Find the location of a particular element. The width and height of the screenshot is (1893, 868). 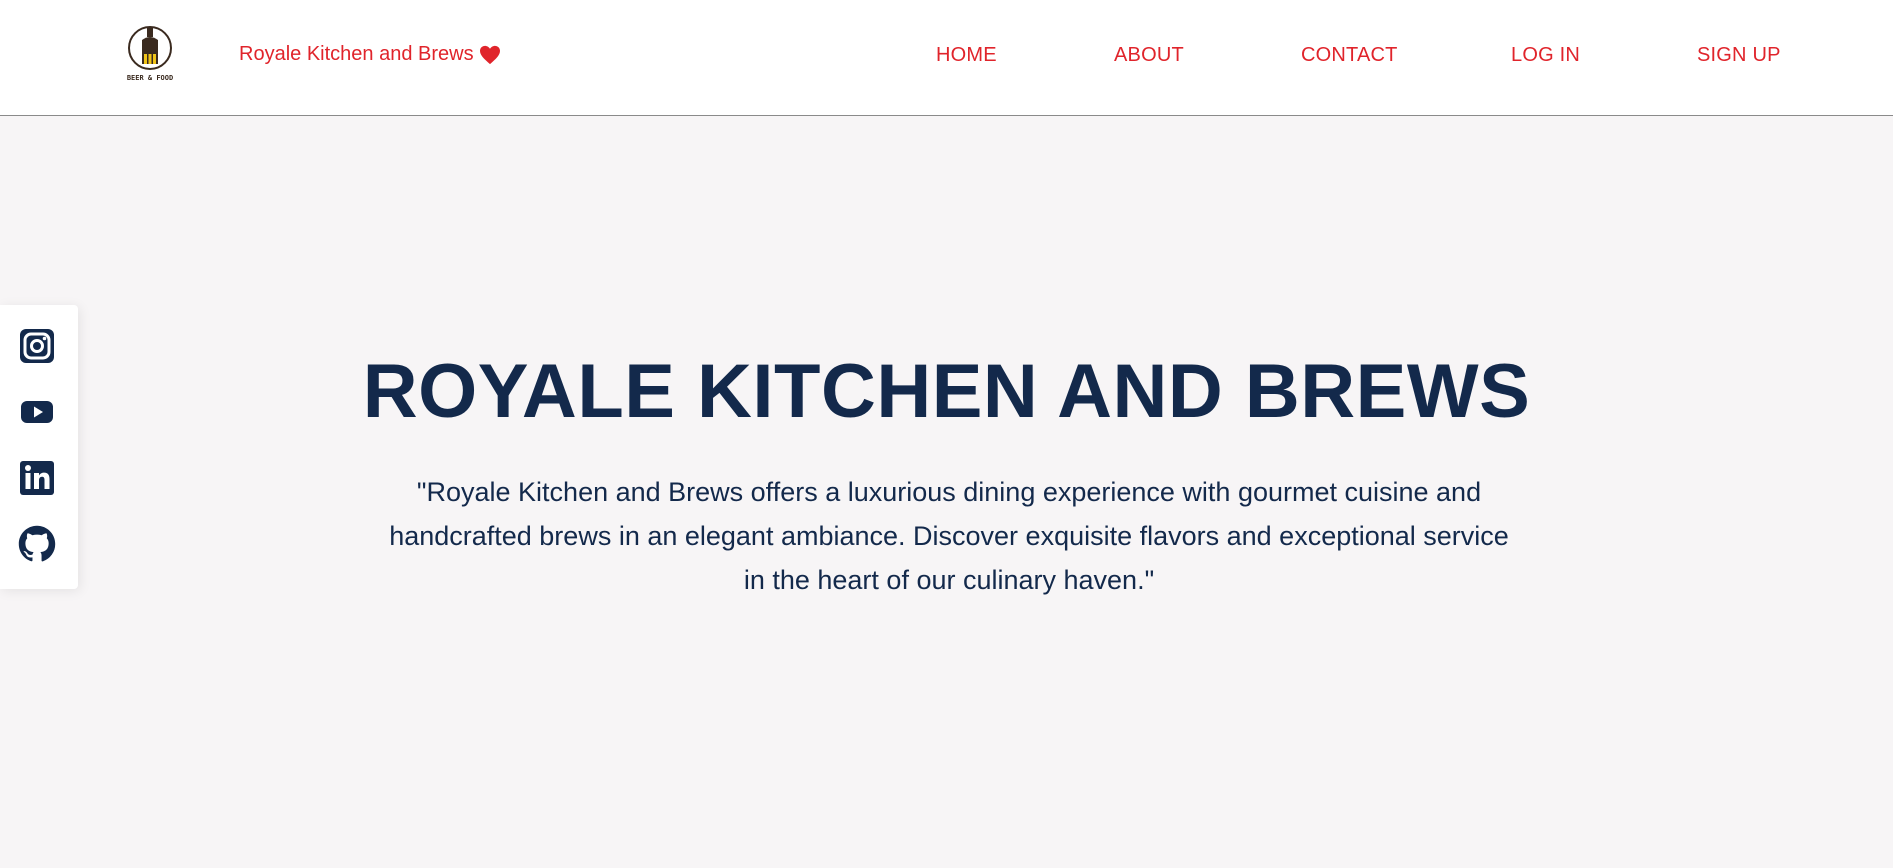

hero-title: ROYALE KITCHEN AND BREWS is located at coordinates (946, 391).